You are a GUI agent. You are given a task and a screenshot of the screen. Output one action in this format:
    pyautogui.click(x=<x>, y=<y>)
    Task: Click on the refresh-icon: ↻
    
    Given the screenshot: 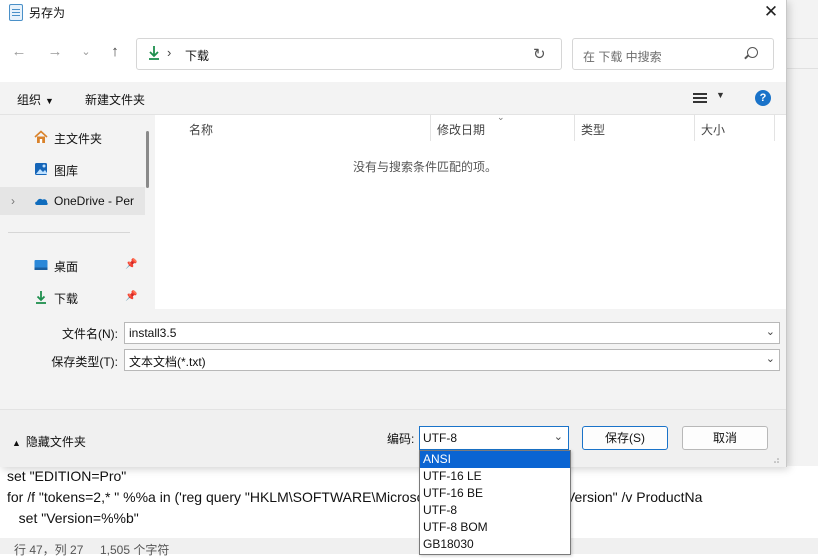 What is the action you would take?
    pyautogui.click(x=539, y=54)
    